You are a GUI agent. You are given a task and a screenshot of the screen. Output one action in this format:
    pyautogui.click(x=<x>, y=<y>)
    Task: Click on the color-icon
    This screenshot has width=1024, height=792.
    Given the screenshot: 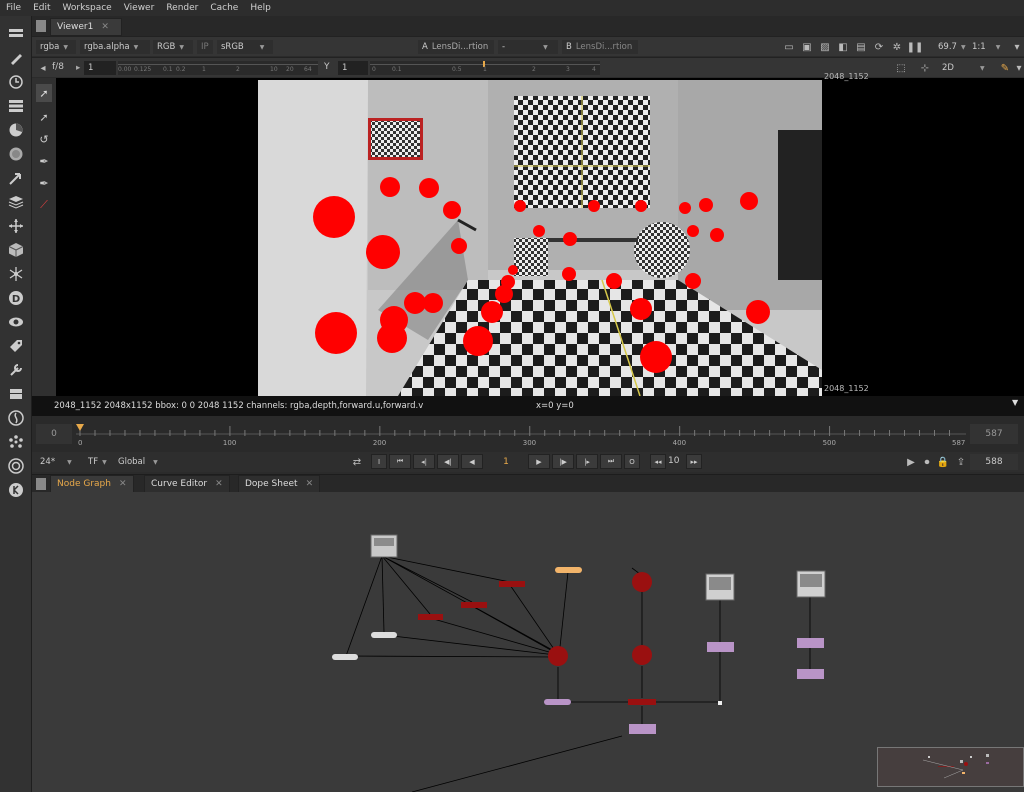 What is the action you would take?
    pyautogui.click(x=16, y=130)
    